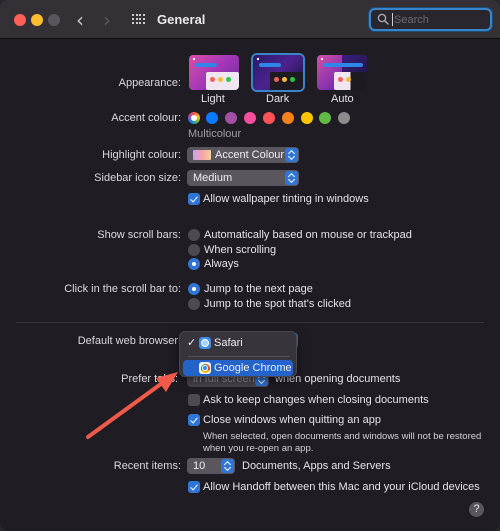 This screenshot has width=500, height=531. I want to click on search-icon, so click(383, 19).